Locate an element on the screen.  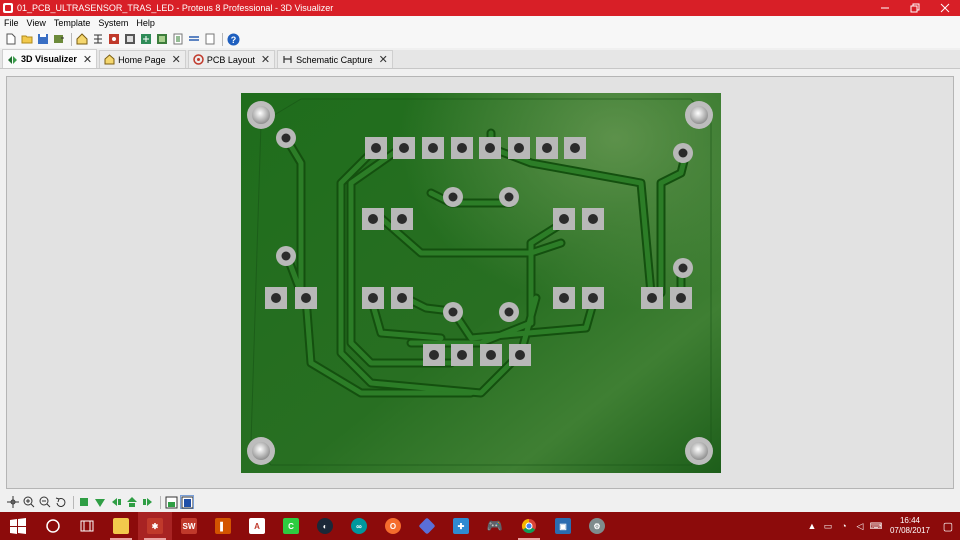
ppsspp-icon: ✚ is located at coordinates (461, 526).